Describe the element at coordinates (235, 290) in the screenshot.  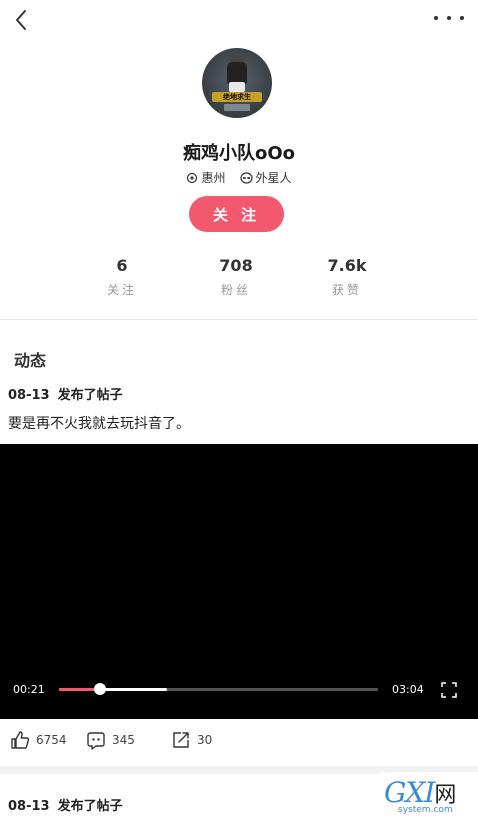
I see `stat-label: 粉丝` at that location.